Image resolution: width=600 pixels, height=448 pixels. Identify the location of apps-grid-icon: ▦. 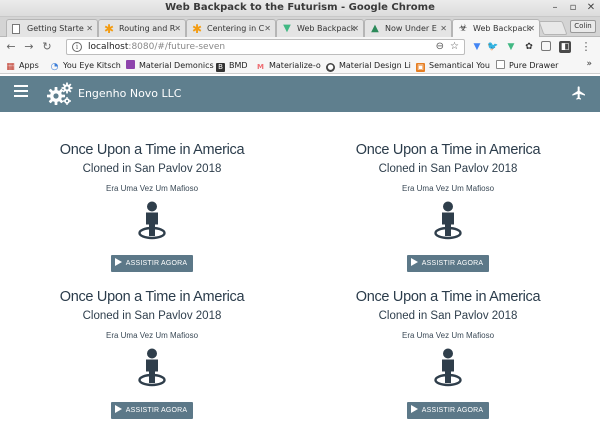
(10, 67).